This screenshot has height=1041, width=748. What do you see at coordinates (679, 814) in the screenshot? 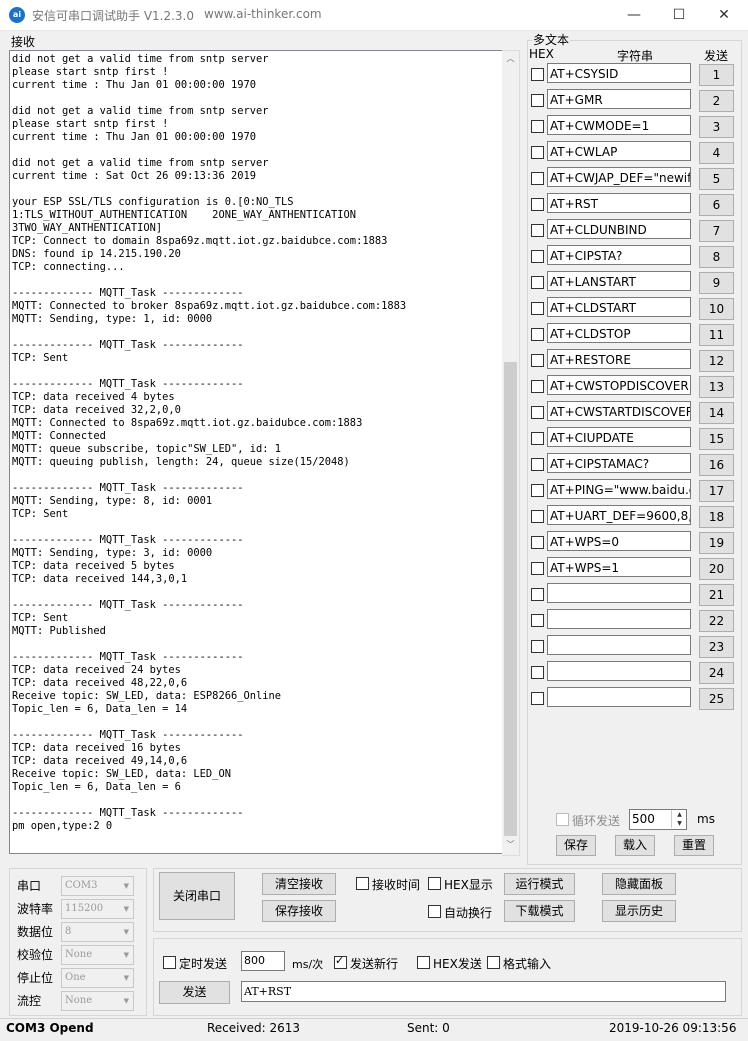
I see `spin-up-icon: ▲` at bounding box center [679, 814].